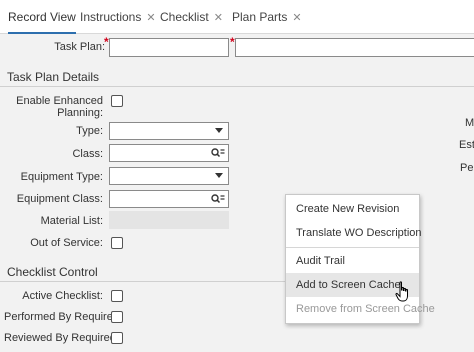 The height and width of the screenshot is (352, 474). What do you see at coordinates (169, 176) in the screenshot?
I see `equipment-type-select` at bounding box center [169, 176].